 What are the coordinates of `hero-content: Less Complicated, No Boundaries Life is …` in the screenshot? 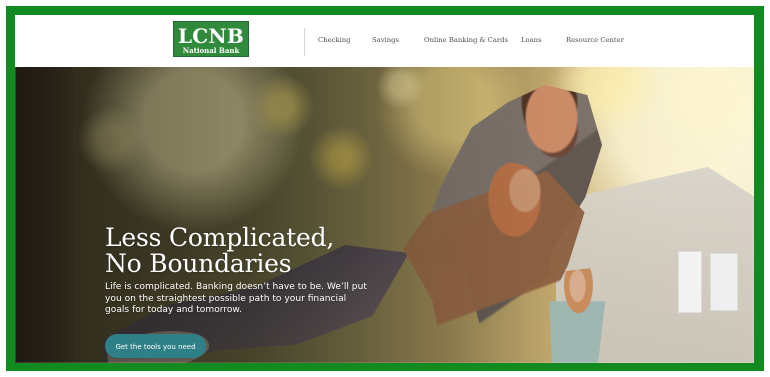 It's located at (245, 291).